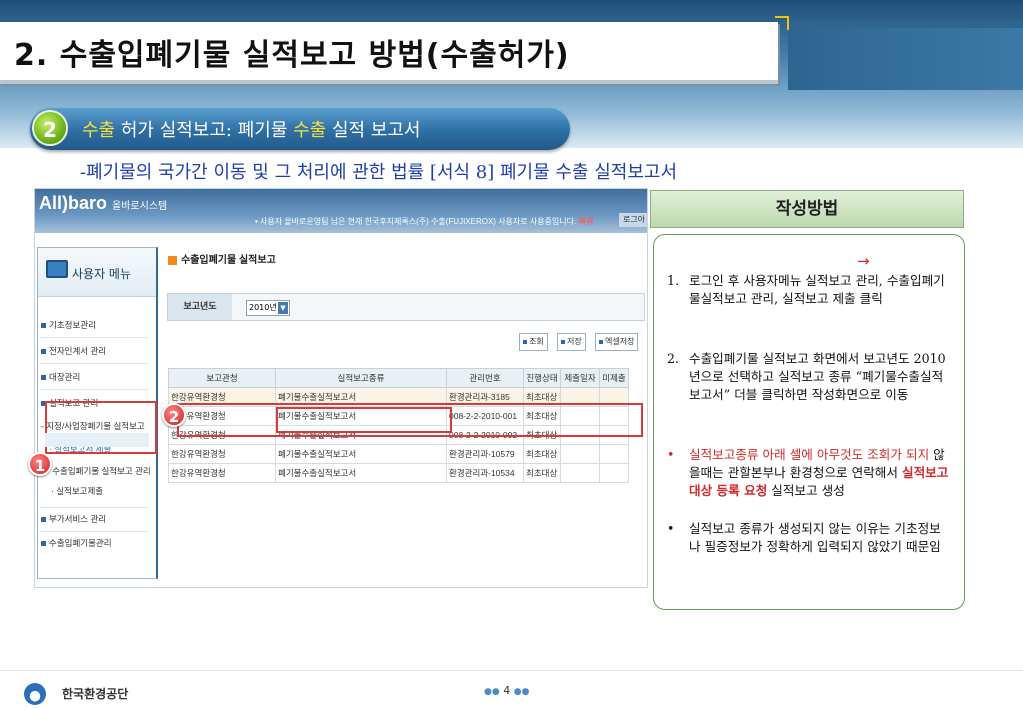 This screenshot has height=709, width=1023. What do you see at coordinates (485, 473) in the screenshot?
I see `table-cell: 환경관리과-10534` at bounding box center [485, 473].